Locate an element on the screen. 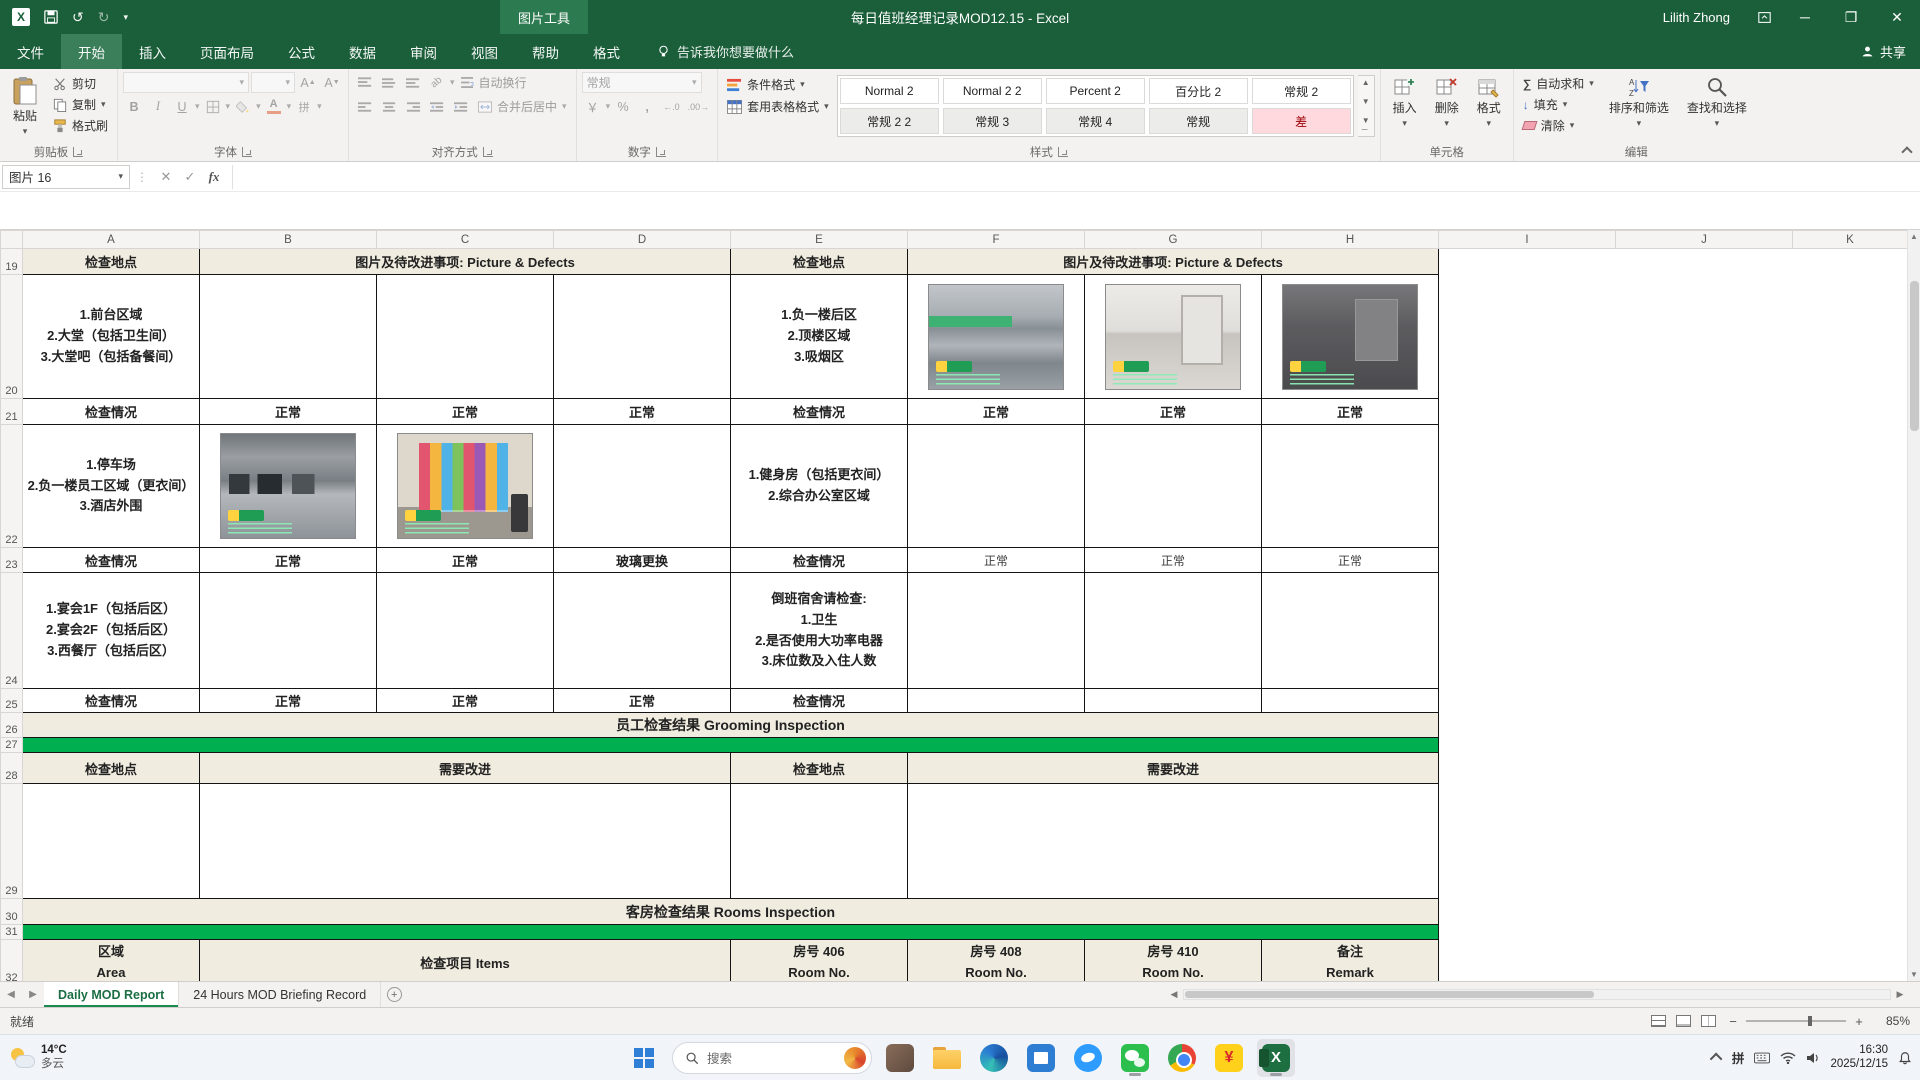  fill-color-icon is located at coordinates (243, 106).